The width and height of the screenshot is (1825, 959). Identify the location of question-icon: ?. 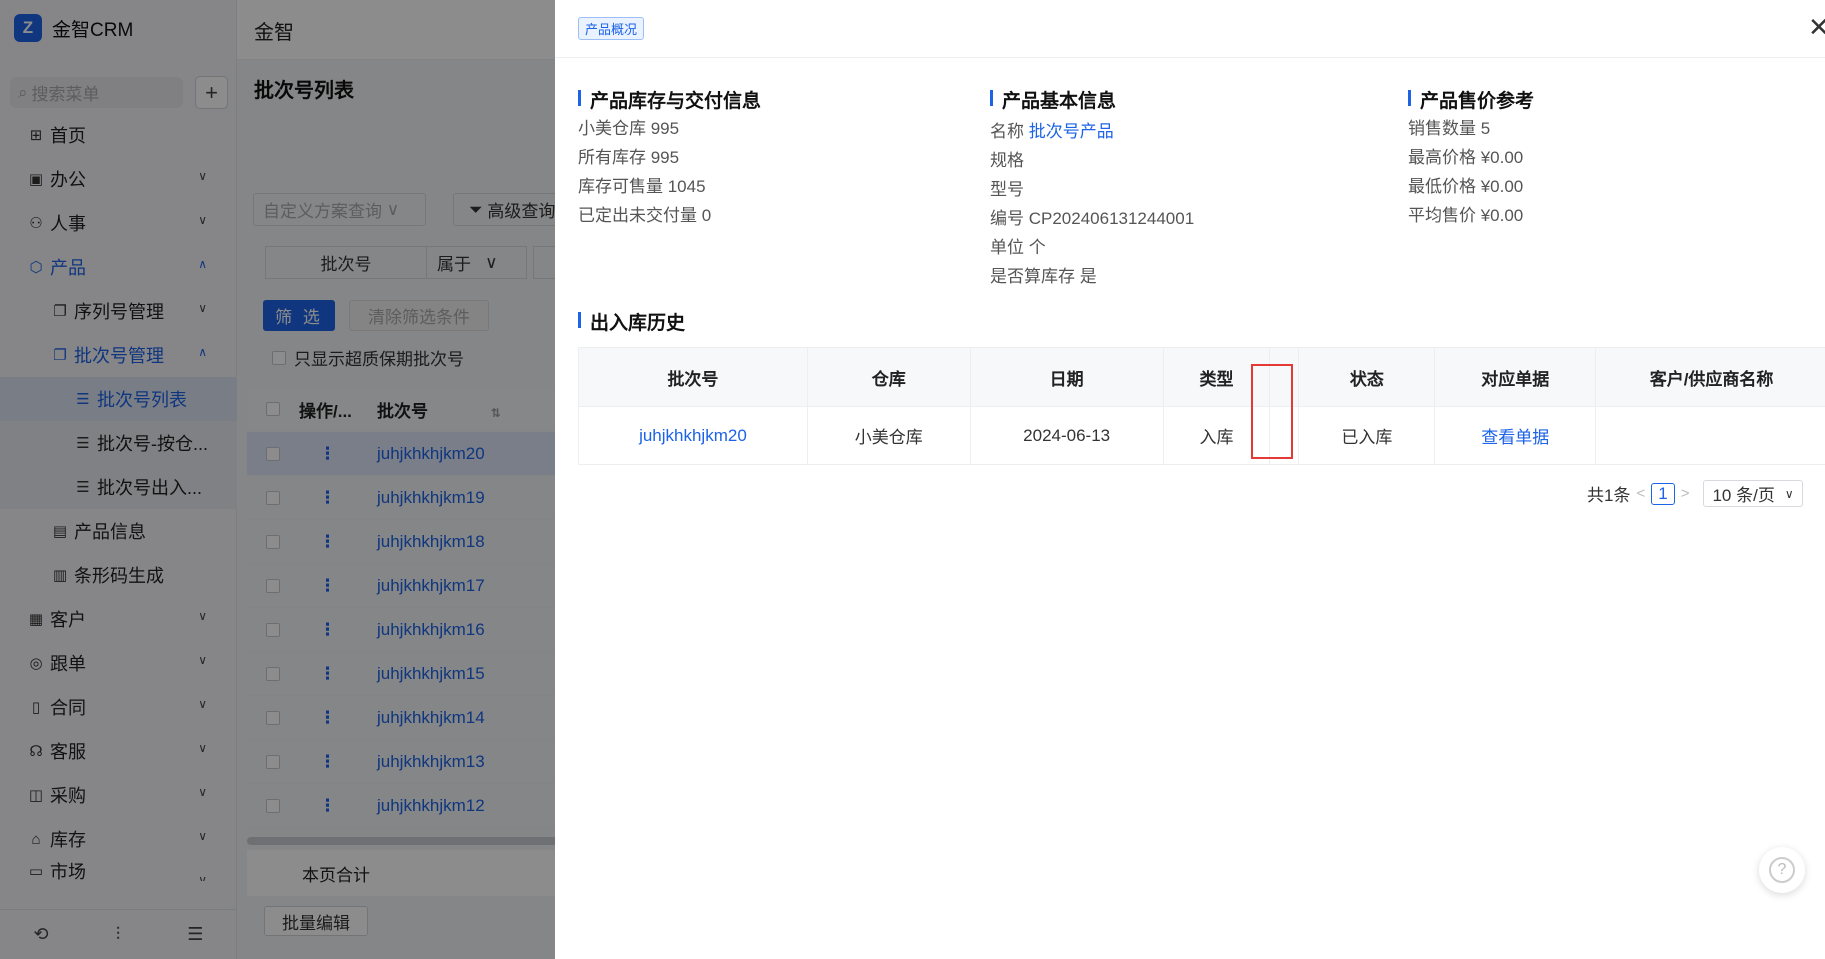
(1782, 870).